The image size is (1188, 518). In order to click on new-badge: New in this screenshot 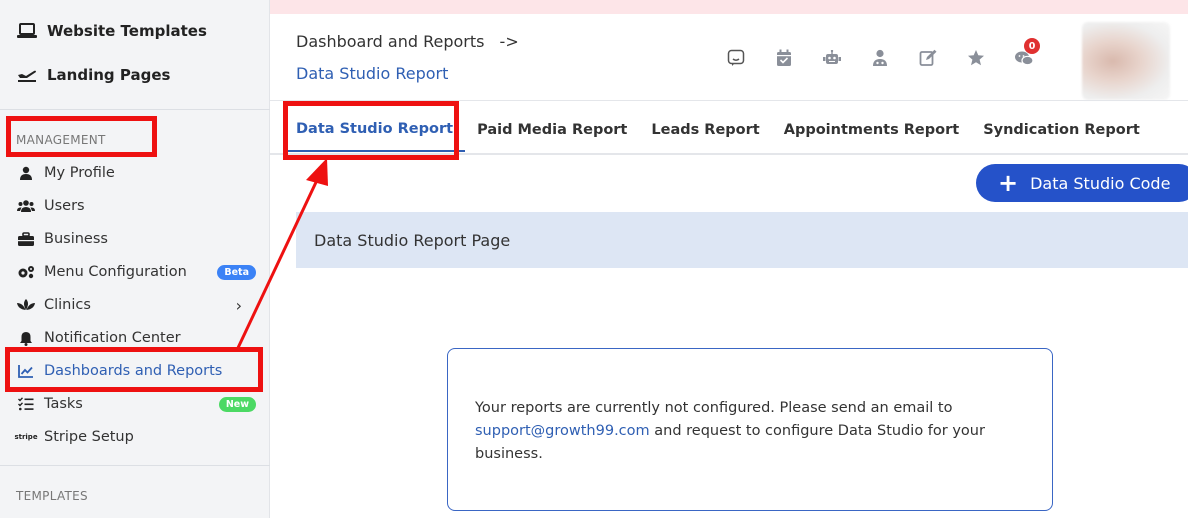, I will do `click(237, 404)`.